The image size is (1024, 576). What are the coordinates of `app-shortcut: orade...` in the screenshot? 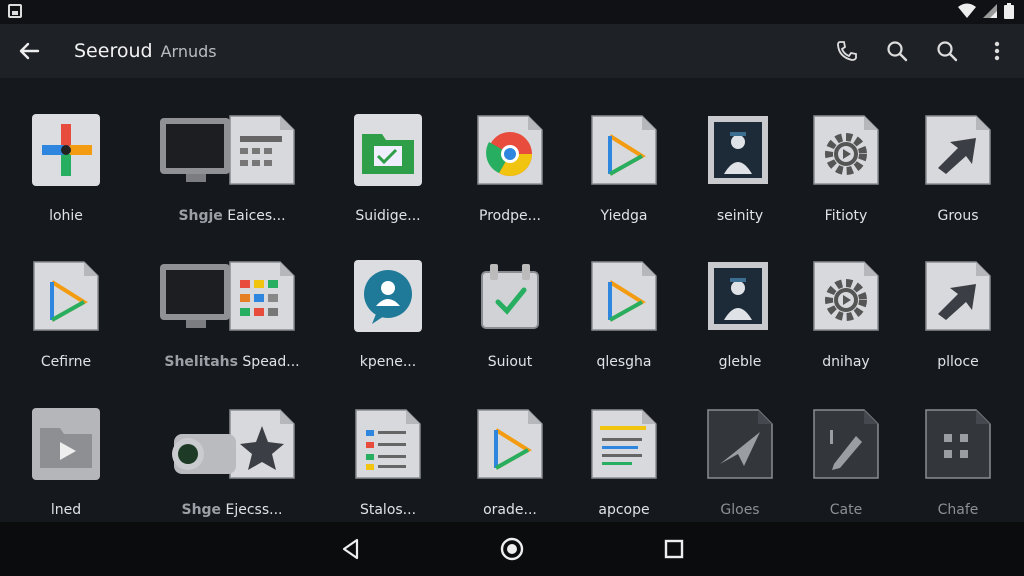 It's located at (510, 458).